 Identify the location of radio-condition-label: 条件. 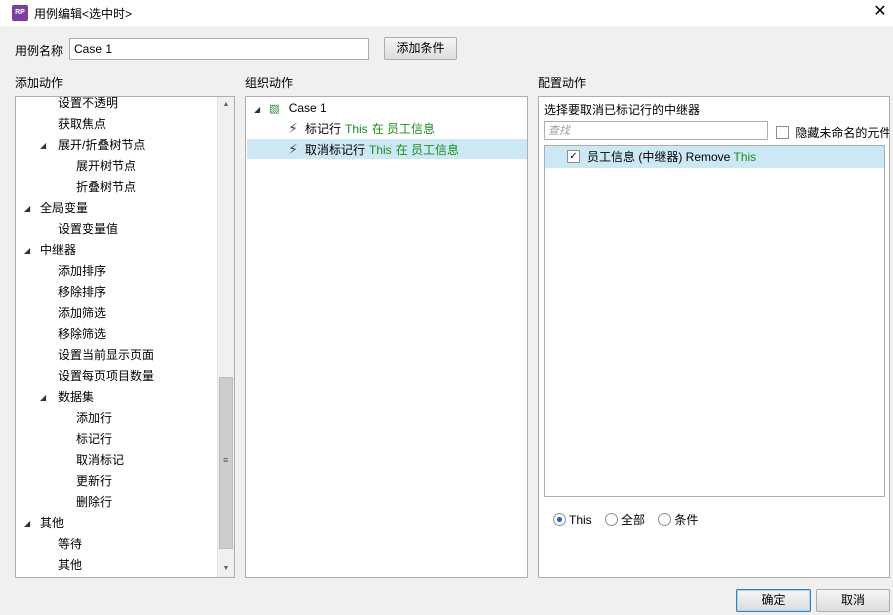
(686, 520).